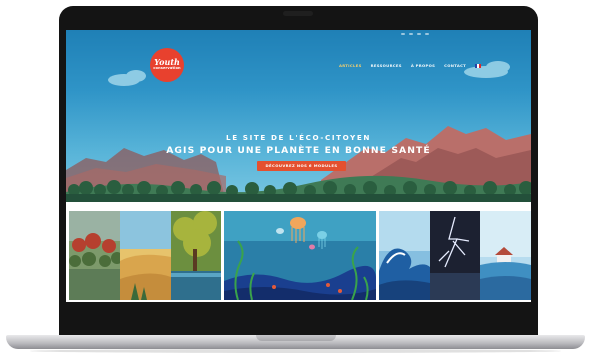 This screenshot has height=354, width=591. Describe the element at coordinates (298, 150) in the screenshot. I see `hero-title: AGIS POUR UNE PLANÈTE EN BONNE SANTÉ` at that location.